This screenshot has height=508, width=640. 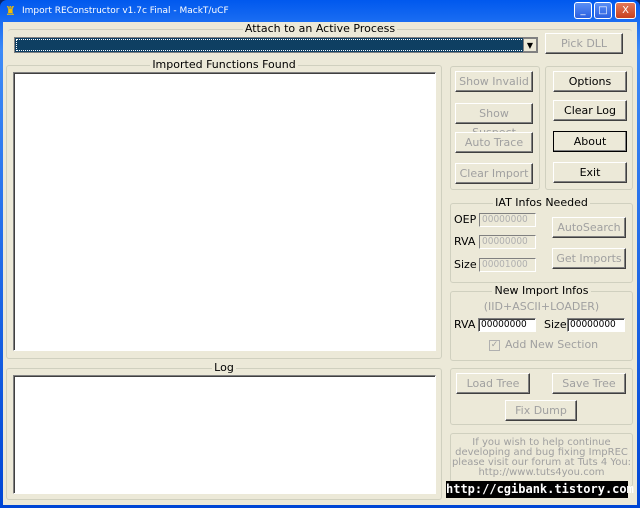 I want to click on pick-dll-button: Pick DLL, so click(x=584, y=43).